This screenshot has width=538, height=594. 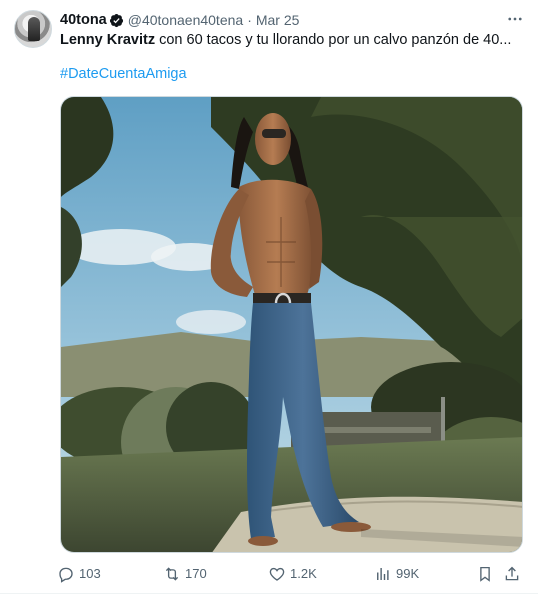 I want to click on repost-count: 170, so click(x=196, y=573).